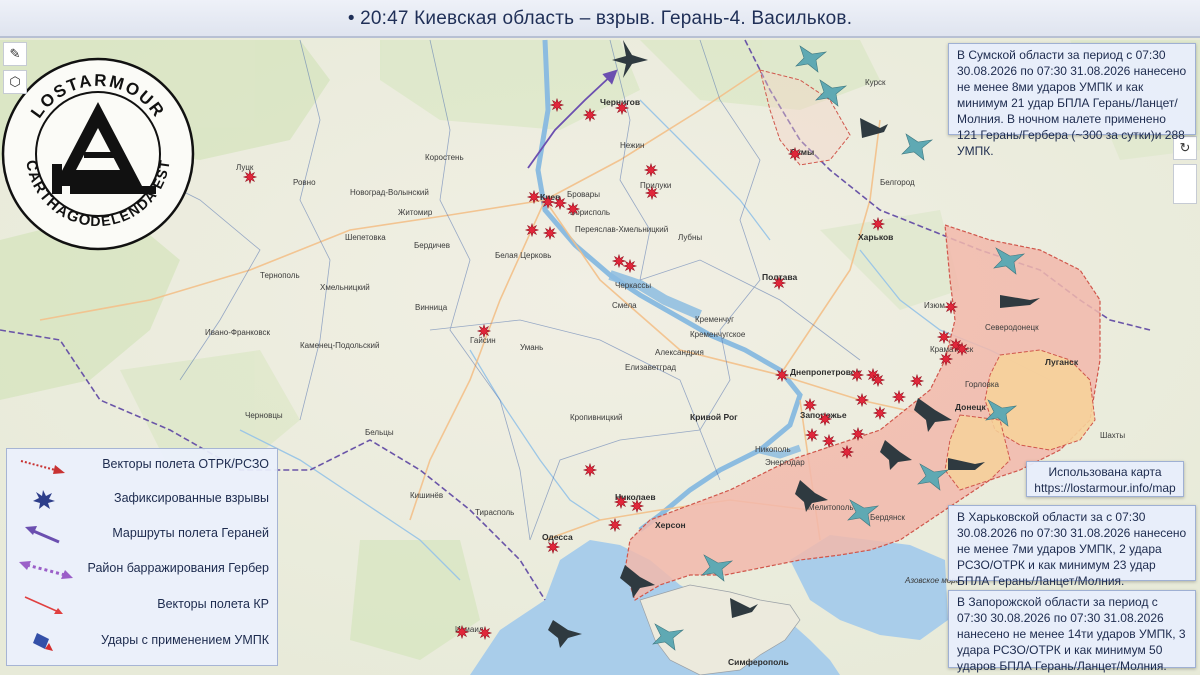  Describe the element at coordinates (426, 495) in the screenshot. I see `city-label: Кишинёв` at that location.